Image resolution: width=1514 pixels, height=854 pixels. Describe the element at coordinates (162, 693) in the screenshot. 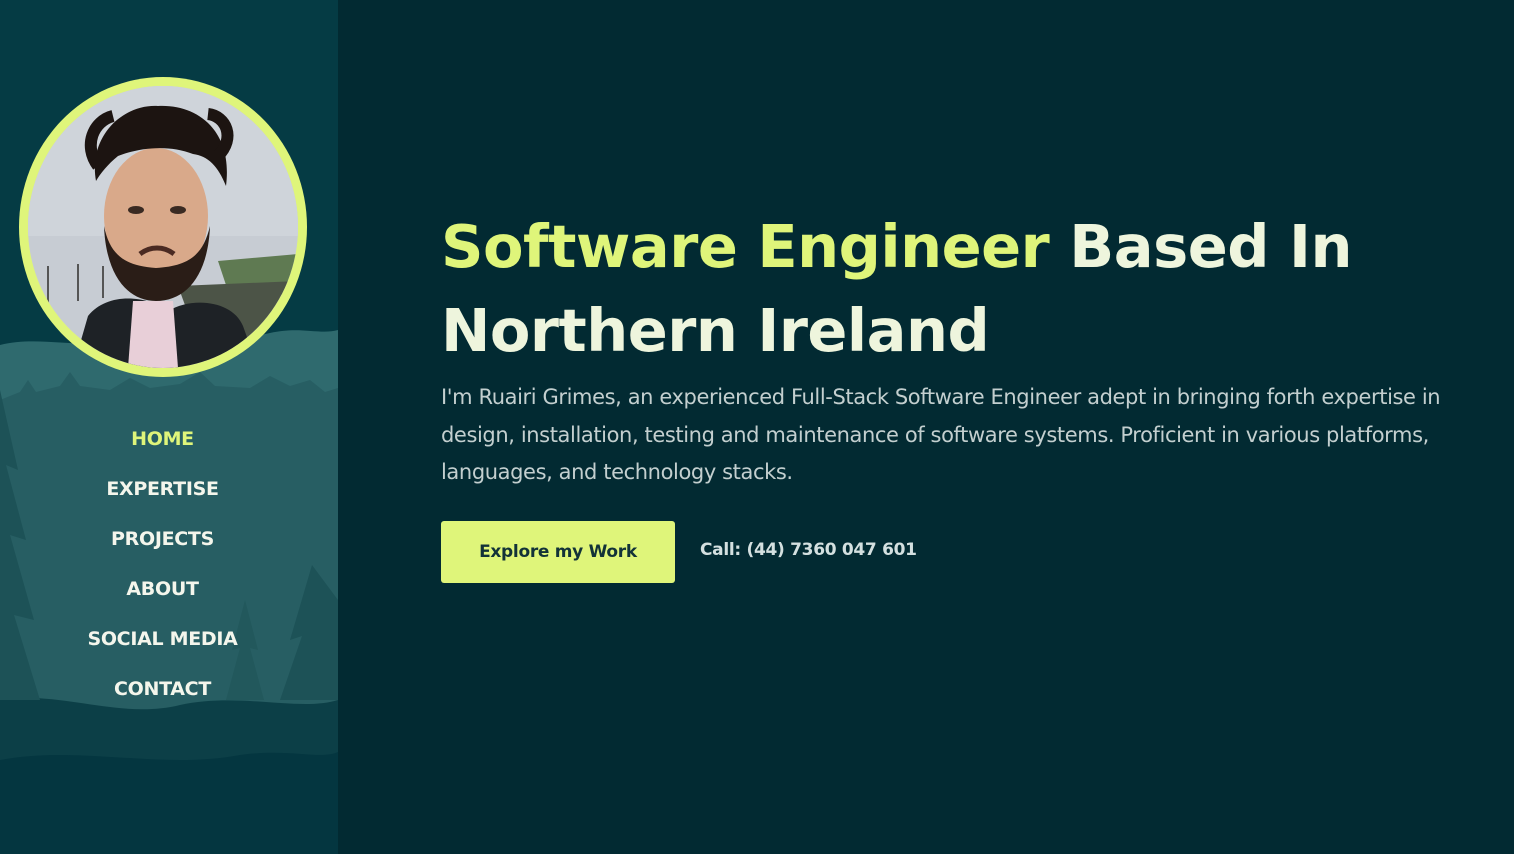

I see `nav-item-contact: CONTACT` at that location.